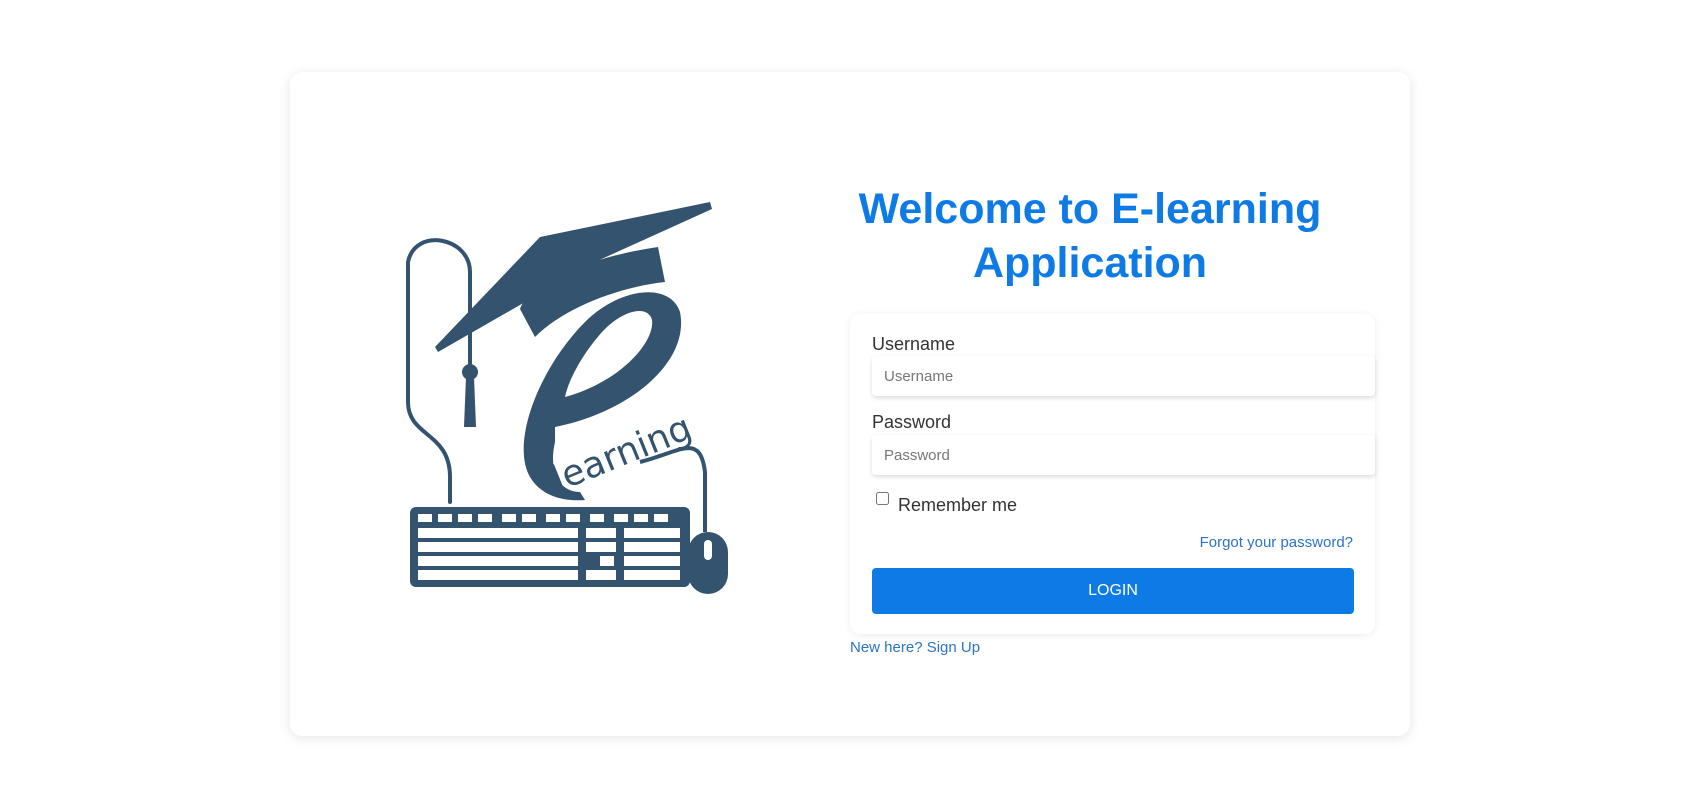 Image resolution: width=1700 pixels, height=808 pixels. What do you see at coordinates (914, 344) in the screenshot?
I see `username-label: Username` at bounding box center [914, 344].